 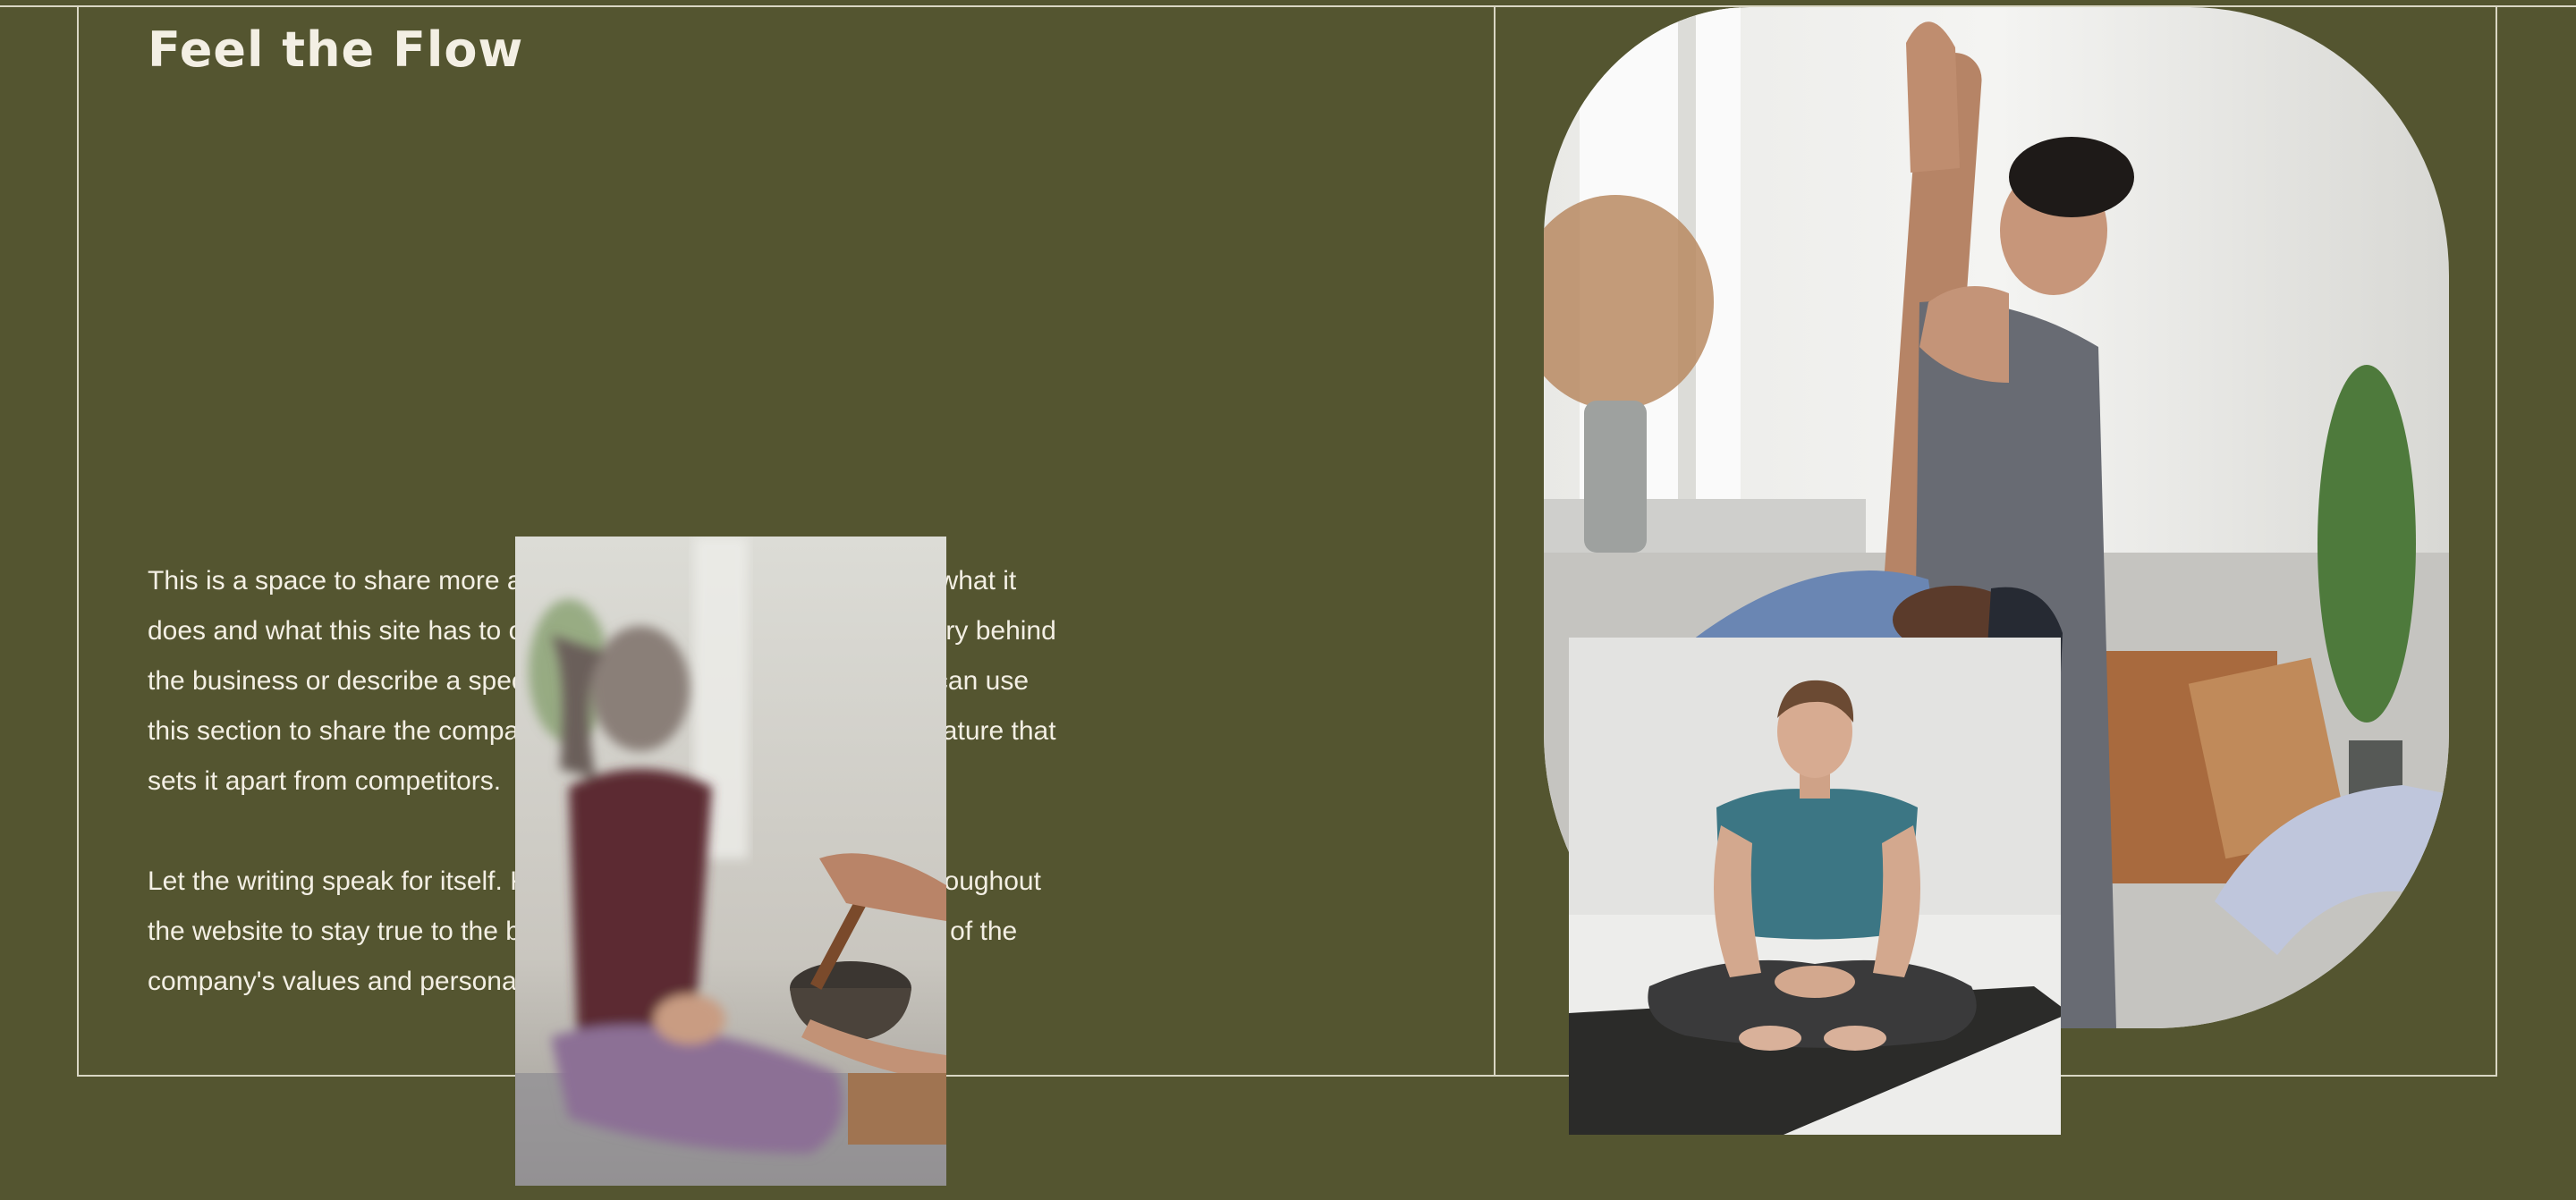 I want to click on singing-bowl-photo, so click(x=730, y=862).